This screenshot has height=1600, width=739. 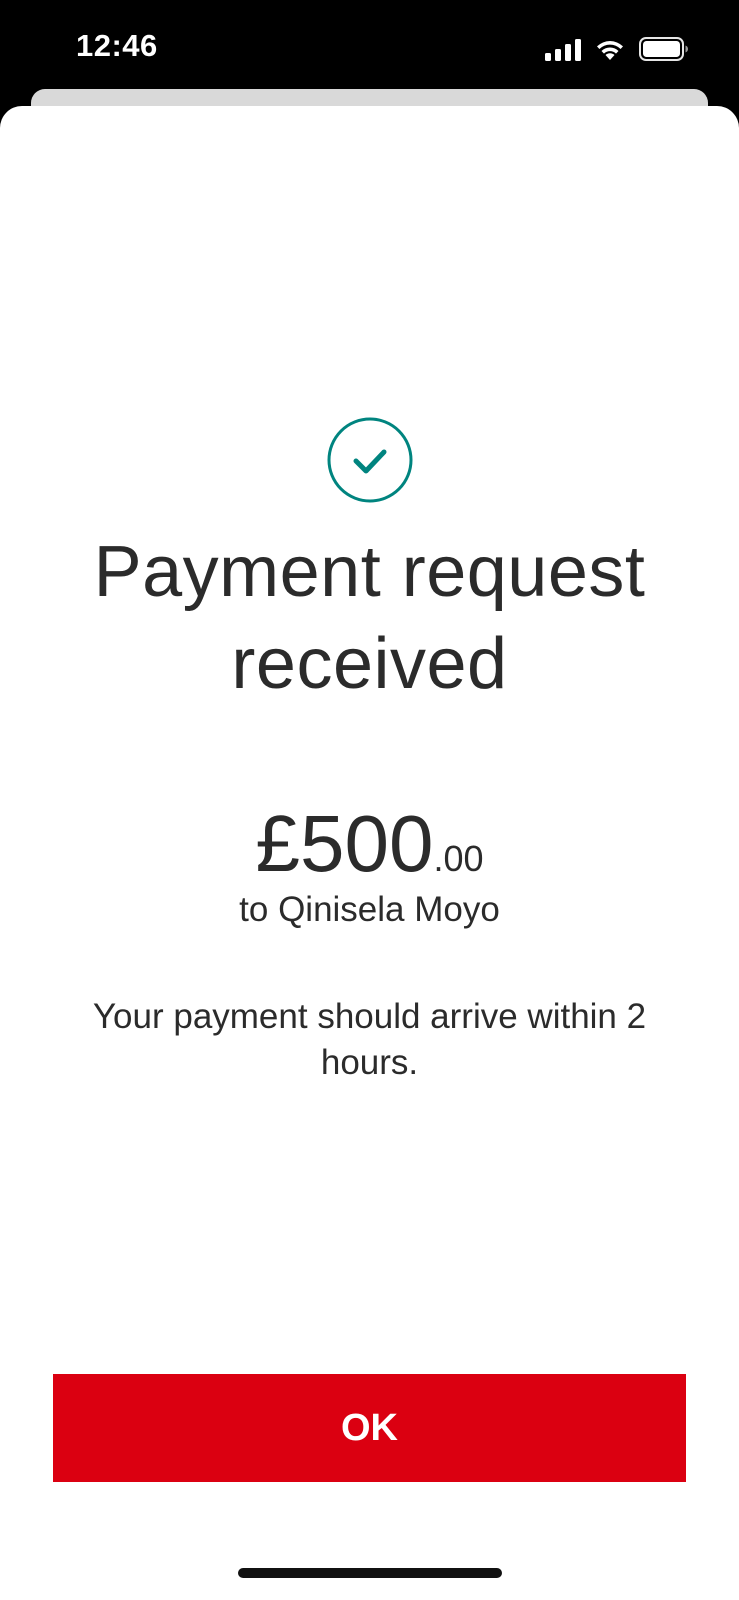 What do you see at coordinates (370, 460) in the screenshot?
I see `check-circle-icon` at bounding box center [370, 460].